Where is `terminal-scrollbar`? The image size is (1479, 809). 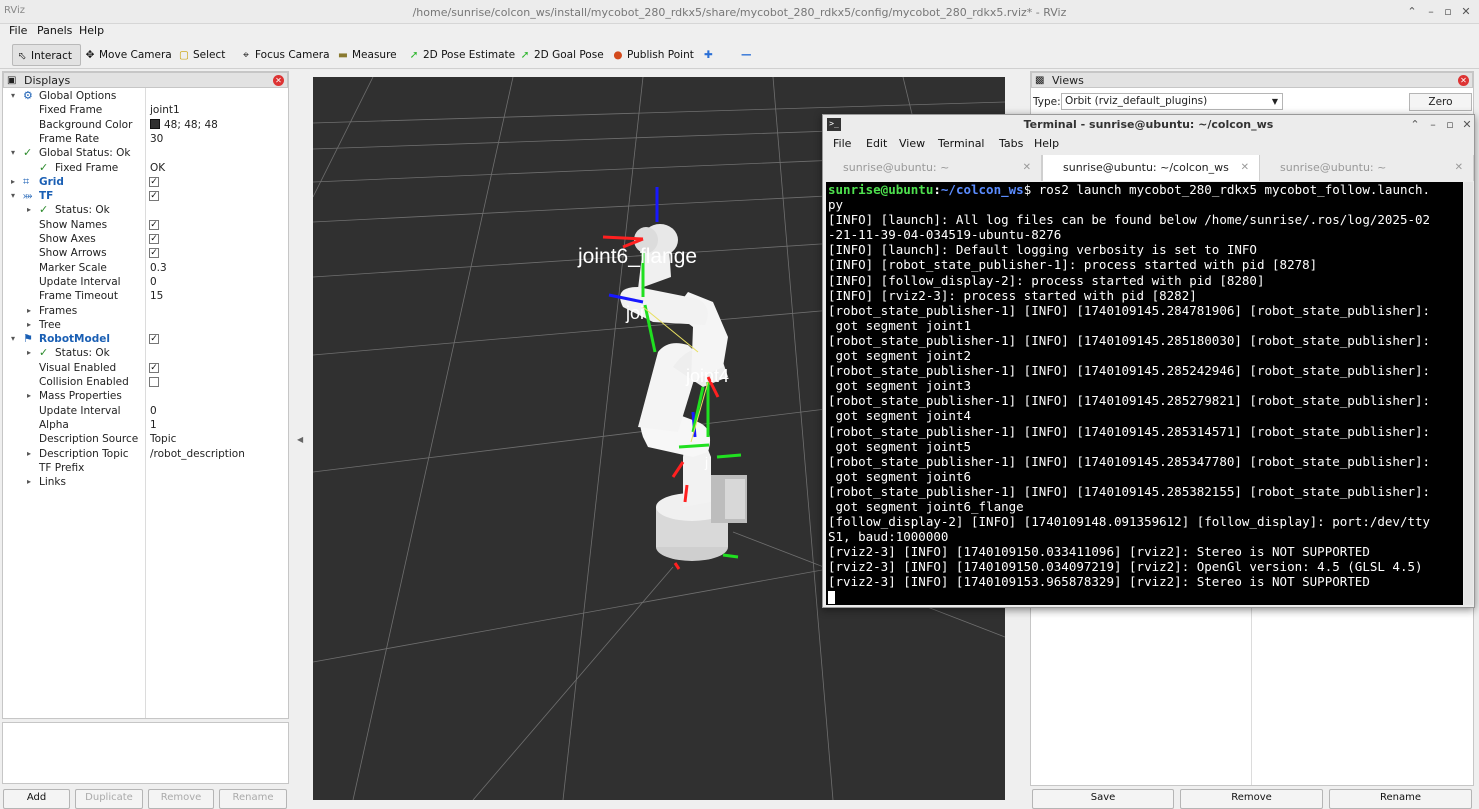 terminal-scrollbar is located at coordinates (1468, 393).